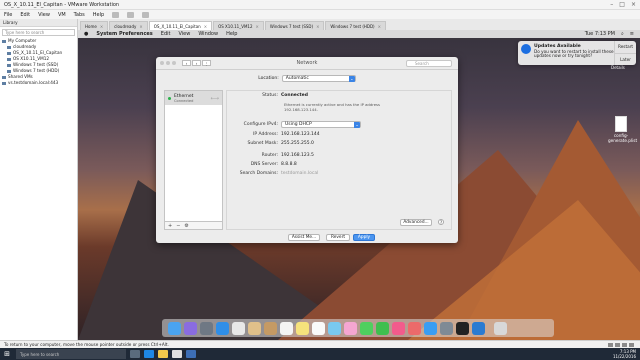  I want to click on vmware-menubar: File Edit View VM Tabs Help, so click(320, 14).